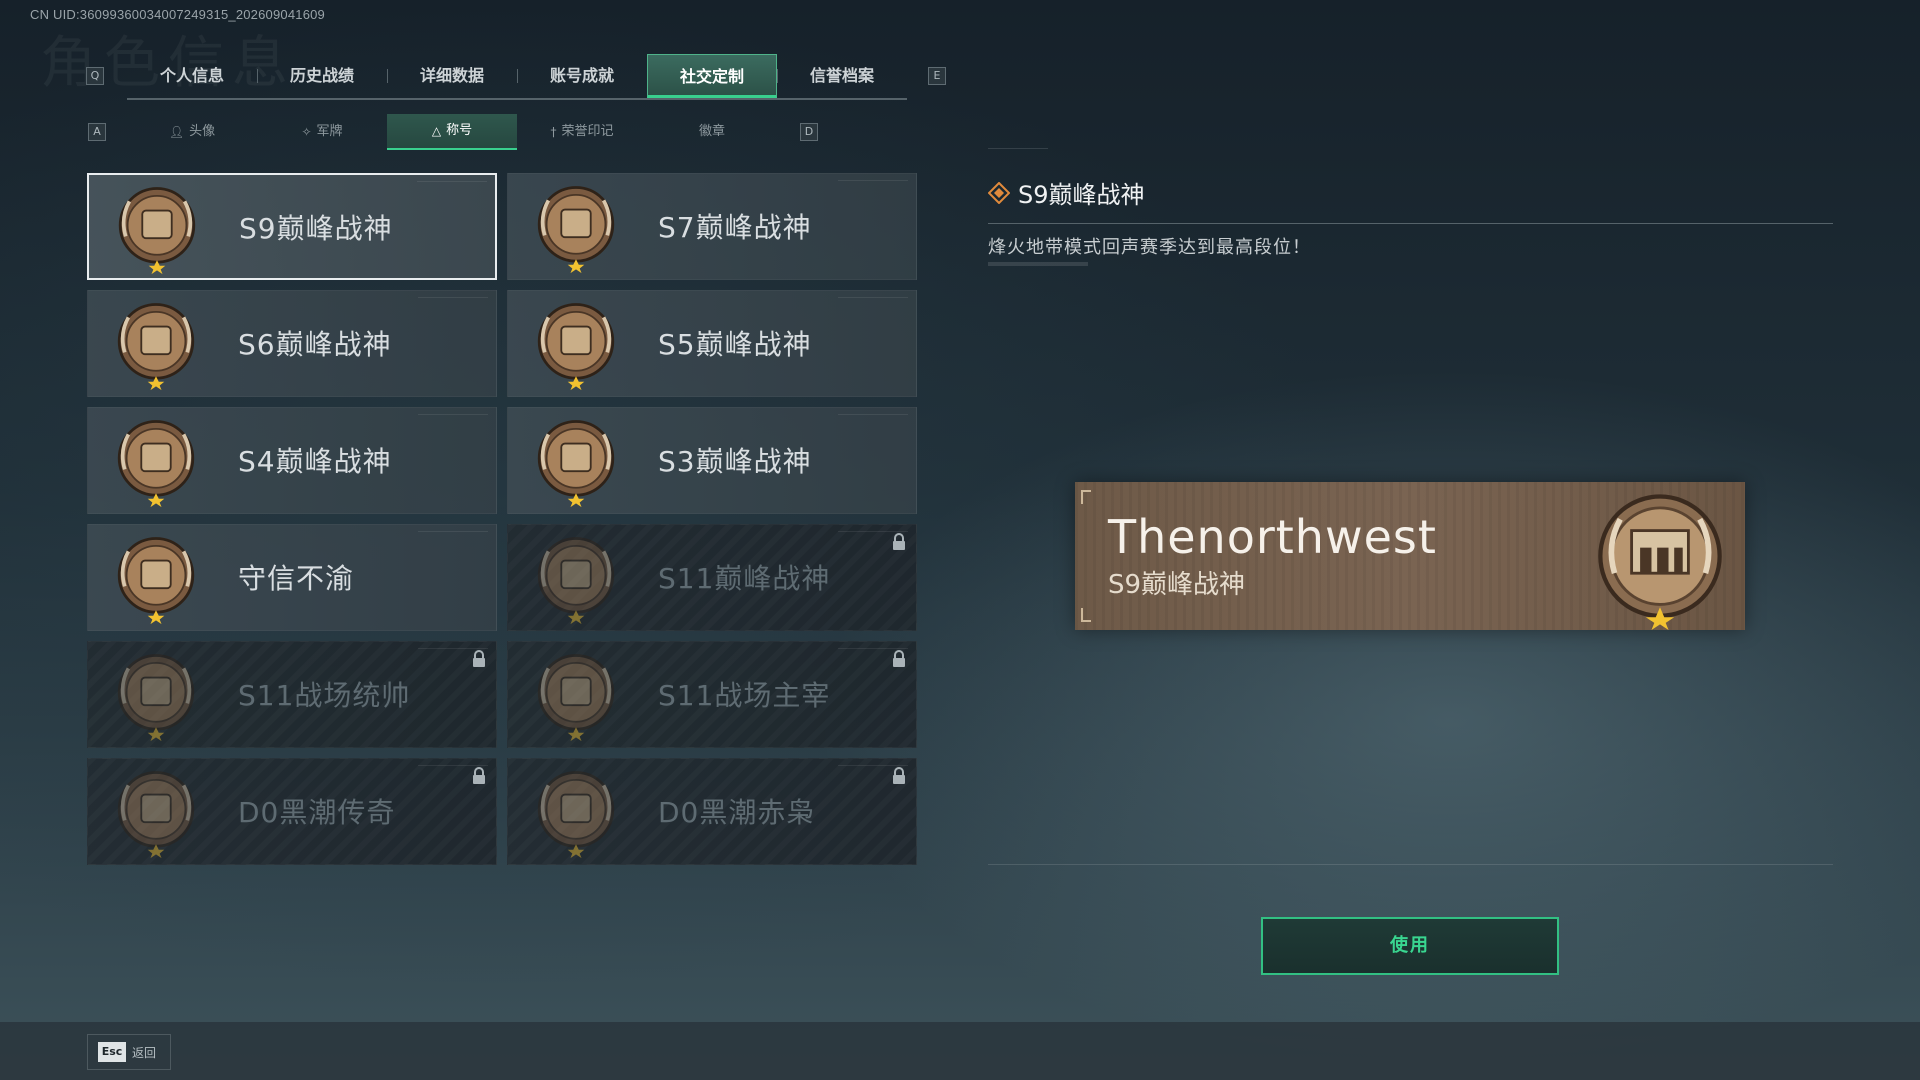 This screenshot has width=1920, height=1080. Describe the element at coordinates (1018, 148) in the screenshot. I see `detail-top-deco` at that location.